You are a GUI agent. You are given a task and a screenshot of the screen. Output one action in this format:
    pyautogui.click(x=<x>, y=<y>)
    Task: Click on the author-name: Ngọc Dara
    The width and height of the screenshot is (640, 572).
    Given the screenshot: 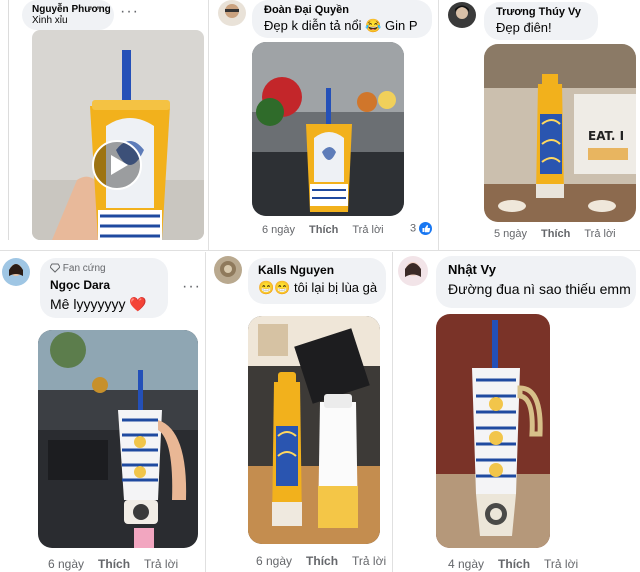 What is the action you would take?
    pyautogui.click(x=80, y=285)
    